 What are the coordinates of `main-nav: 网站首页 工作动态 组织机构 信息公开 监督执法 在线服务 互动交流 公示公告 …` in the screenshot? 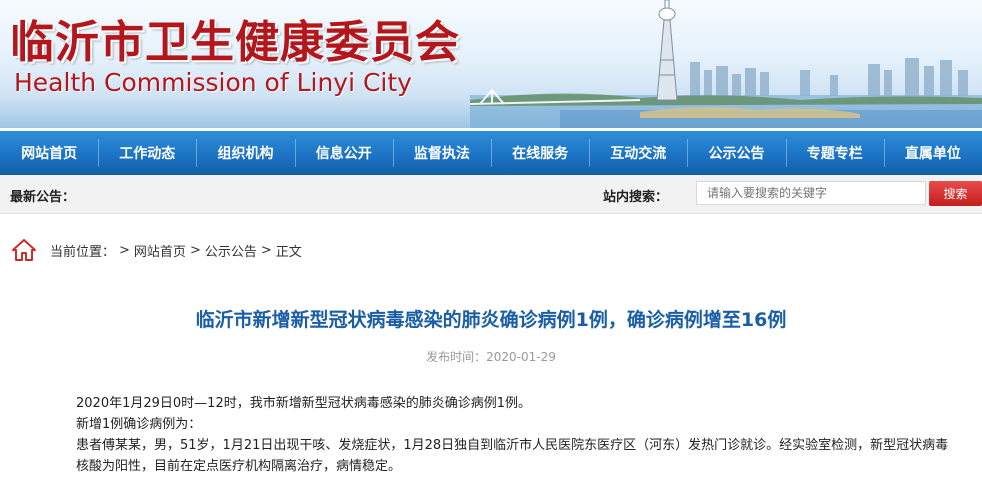 It's located at (491, 153).